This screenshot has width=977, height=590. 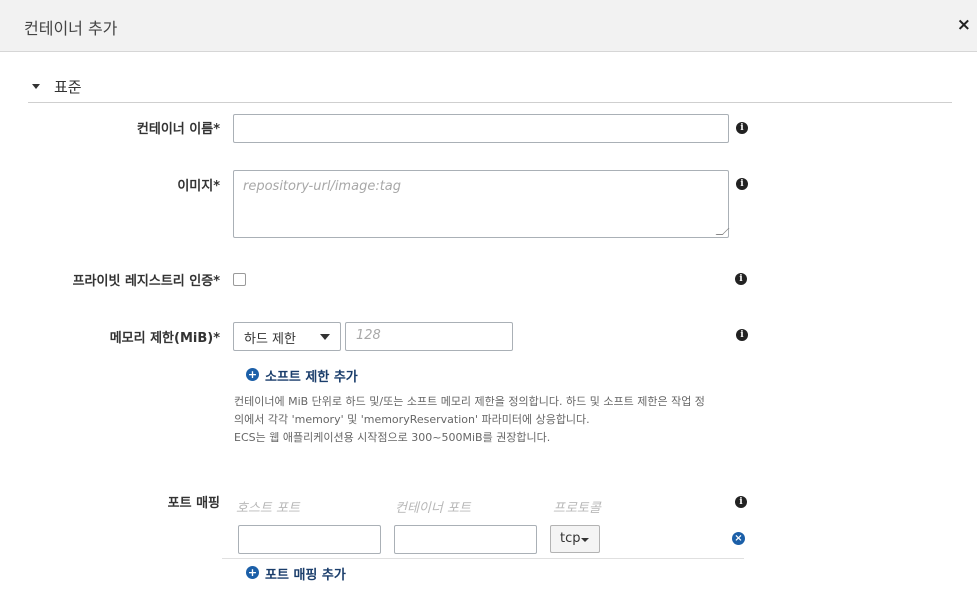 I want to click on private-registry-label: 프라이빗 레지스트리 인증*, so click(x=146, y=281).